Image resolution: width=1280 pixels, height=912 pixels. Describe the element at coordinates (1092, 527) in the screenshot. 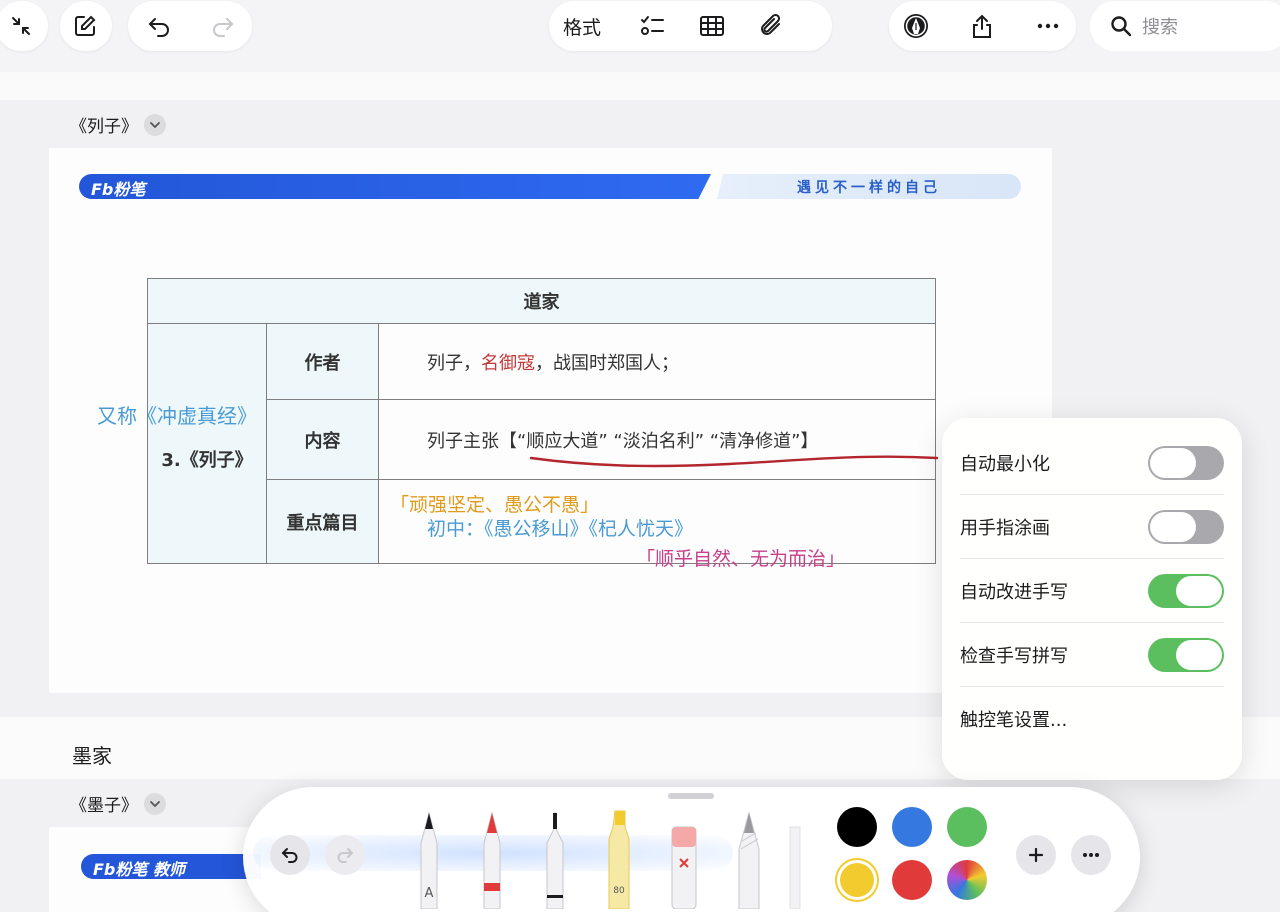

I see `setting-draw-with-finger: 用手指涂画` at that location.